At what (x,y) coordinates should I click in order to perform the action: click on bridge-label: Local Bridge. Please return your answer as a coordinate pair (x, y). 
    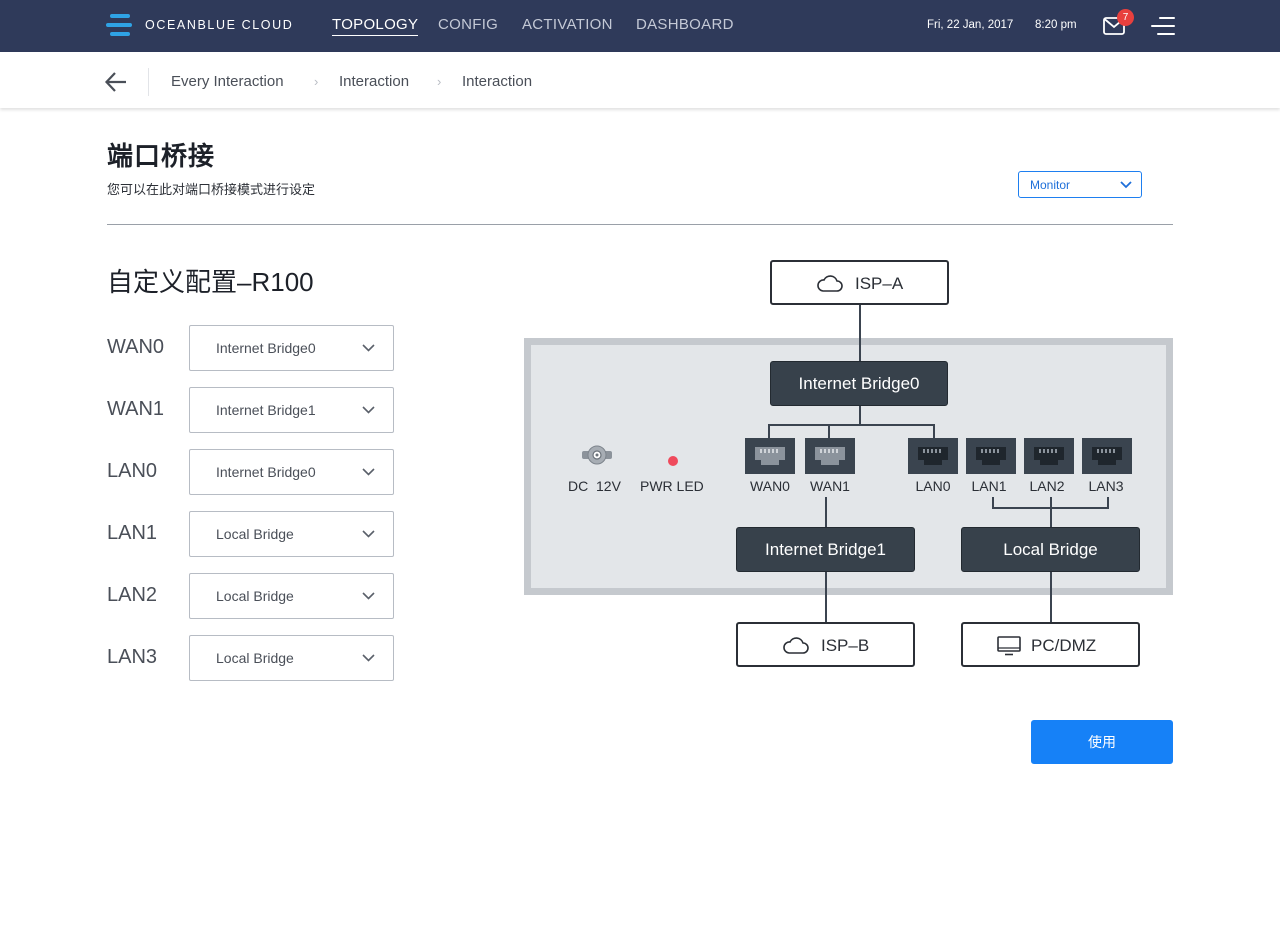
    Looking at the image, I should click on (1050, 549).